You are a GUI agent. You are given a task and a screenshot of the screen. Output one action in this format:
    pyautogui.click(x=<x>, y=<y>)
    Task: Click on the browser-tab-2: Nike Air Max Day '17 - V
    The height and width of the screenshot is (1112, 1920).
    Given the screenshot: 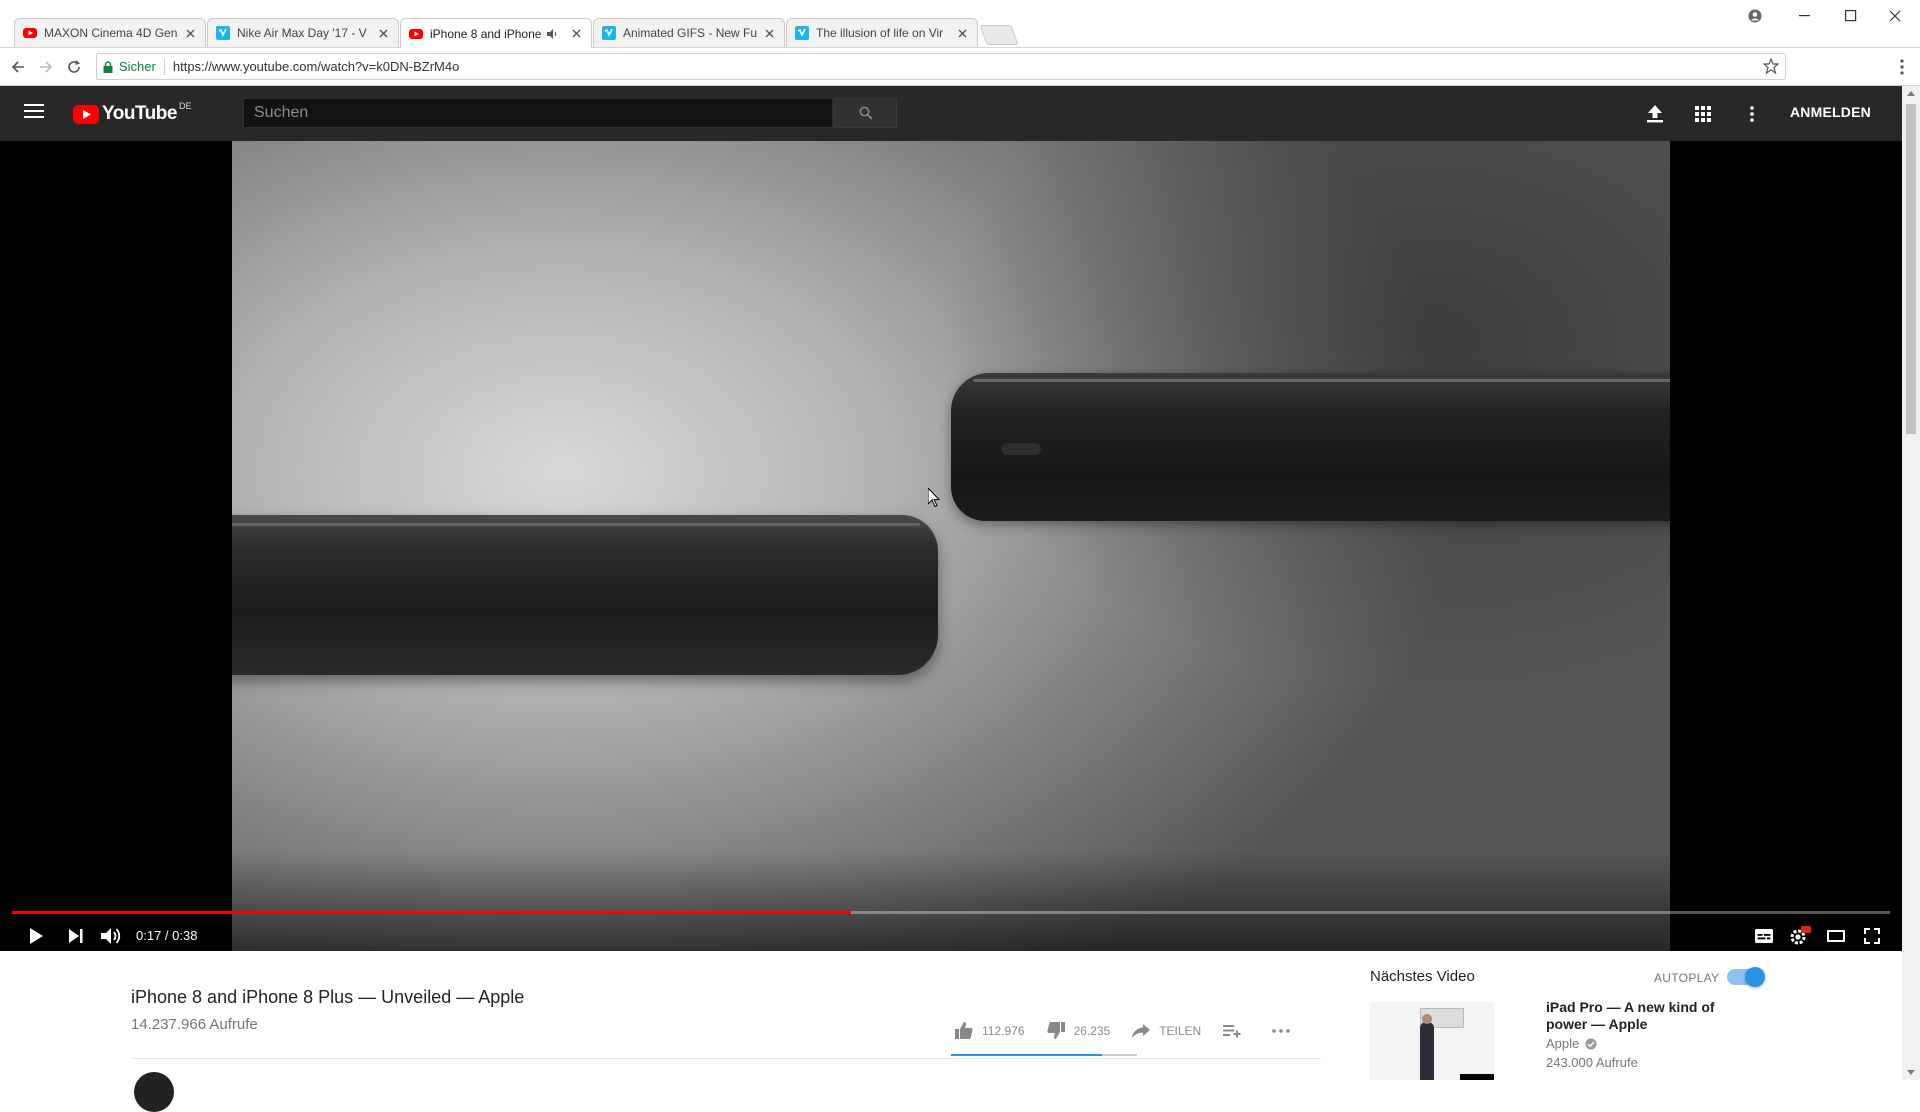 What is the action you would take?
    pyautogui.click(x=303, y=32)
    